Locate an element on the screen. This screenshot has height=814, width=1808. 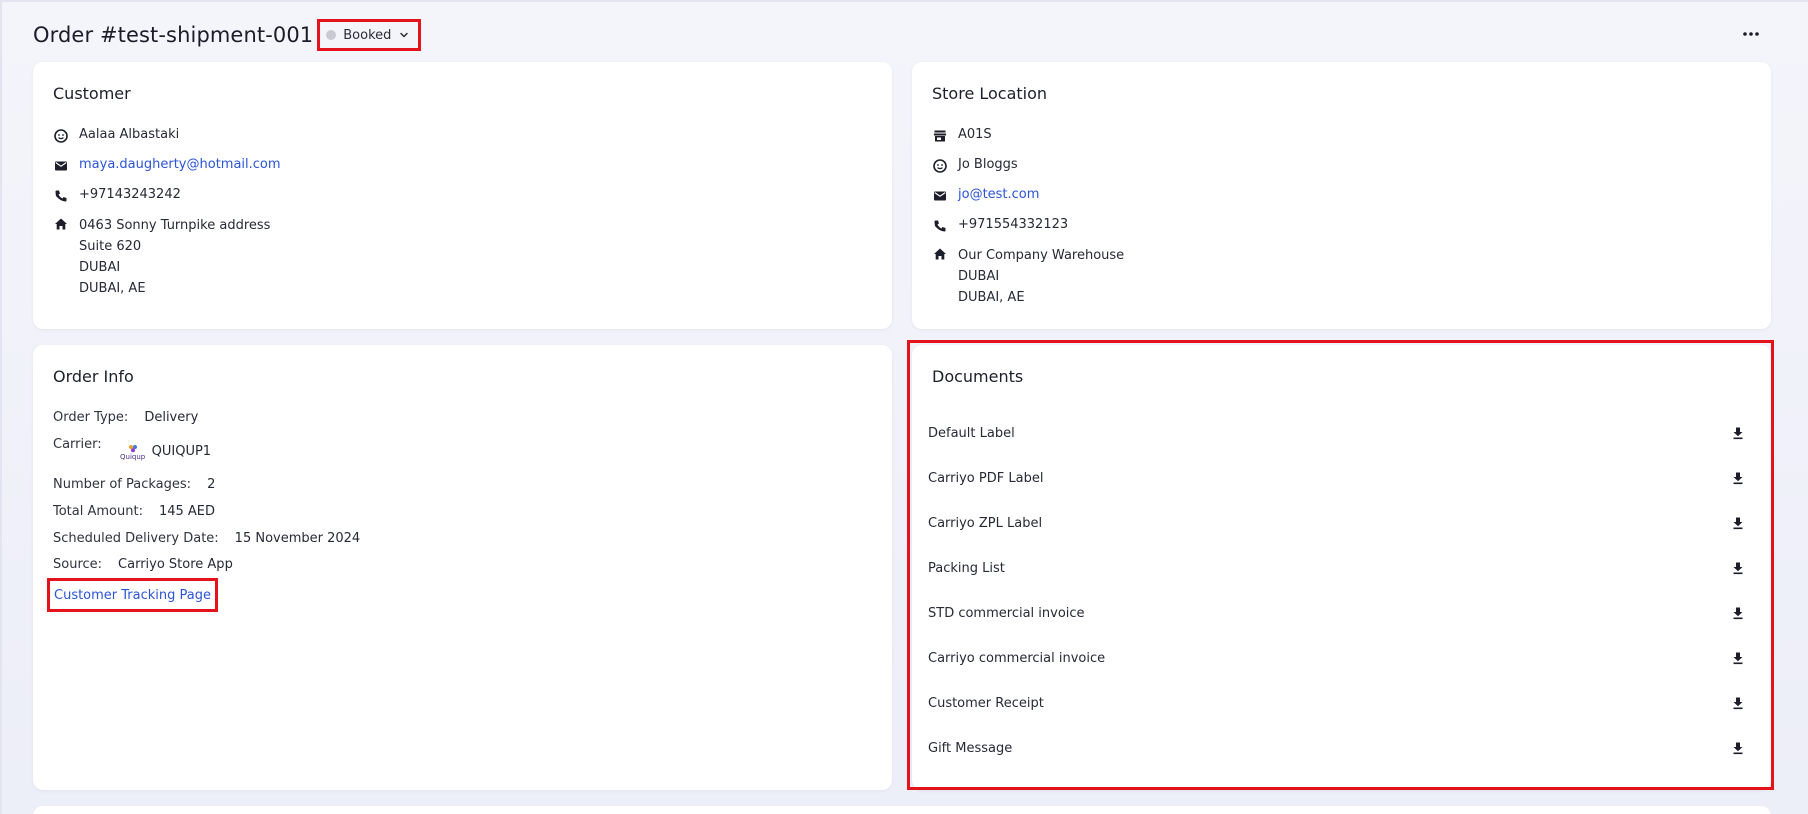
documents-title: Documents is located at coordinates (978, 376).